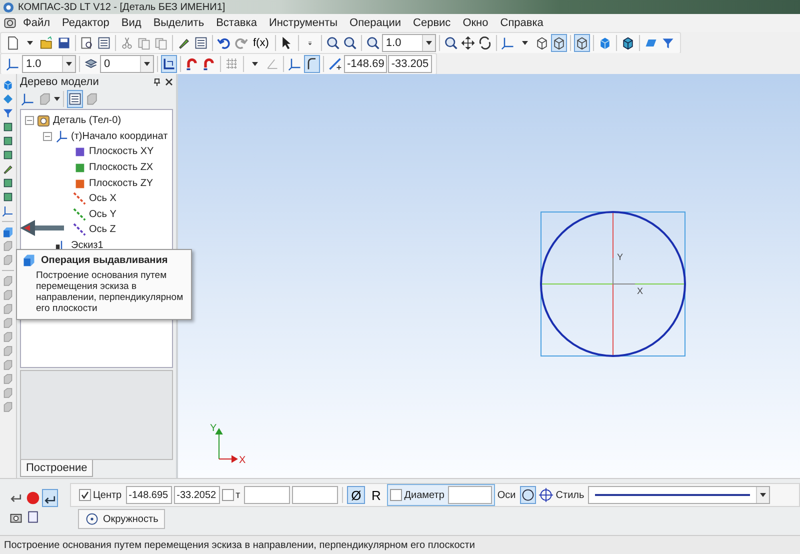 The height and width of the screenshot is (554, 800). What do you see at coordinates (87, 120) in the screenshot?
I see `tree-item: Деталь (Тел-0)` at bounding box center [87, 120].